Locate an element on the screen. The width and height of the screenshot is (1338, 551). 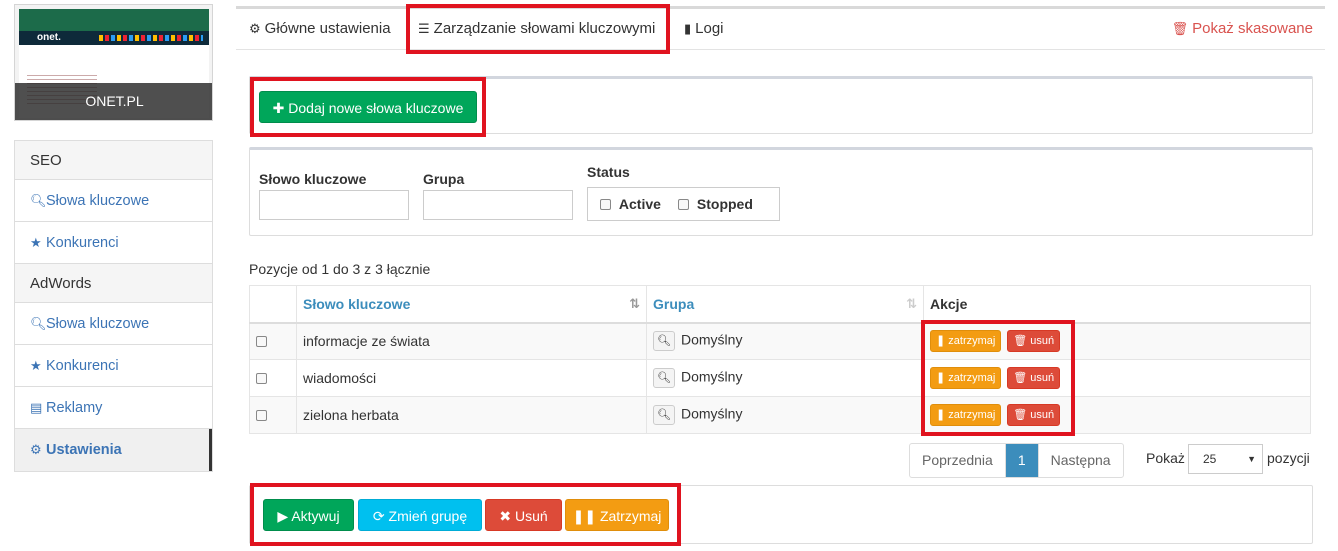
sidebar-item-seo-keywords: 🔍︎Słowa kluczowe is located at coordinates (113, 201).